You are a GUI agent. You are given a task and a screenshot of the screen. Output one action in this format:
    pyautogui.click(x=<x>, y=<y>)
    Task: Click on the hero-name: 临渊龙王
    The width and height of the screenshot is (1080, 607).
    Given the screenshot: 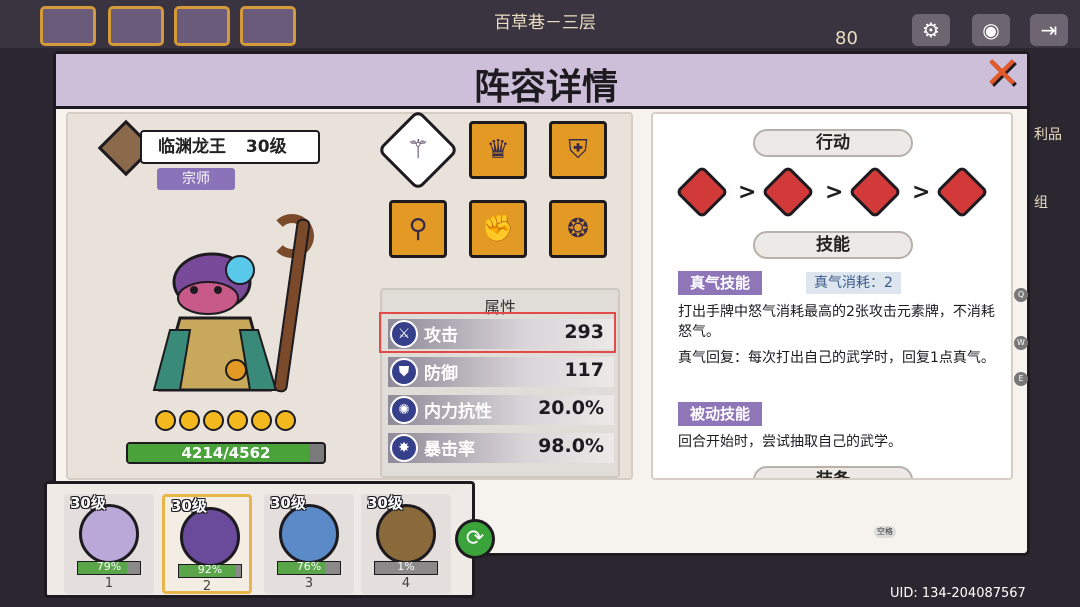 What is the action you would take?
    pyautogui.click(x=192, y=147)
    